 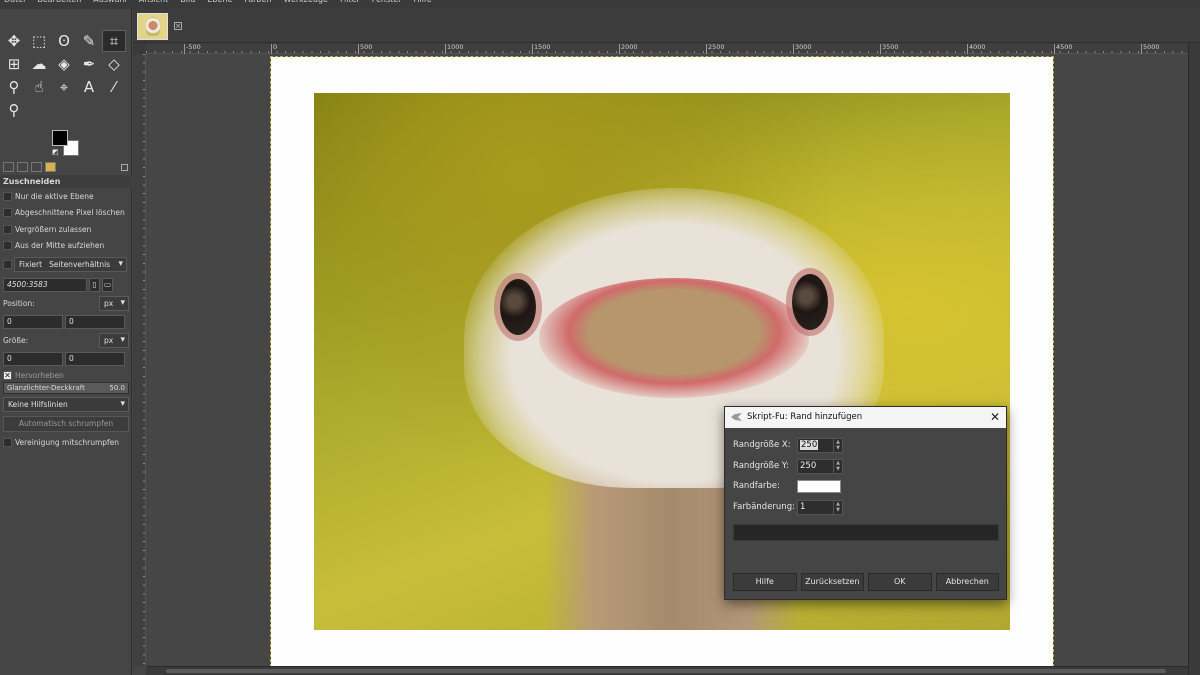 What do you see at coordinates (7, 375) in the screenshot?
I see `checkbox-checked: ✕` at bounding box center [7, 375].